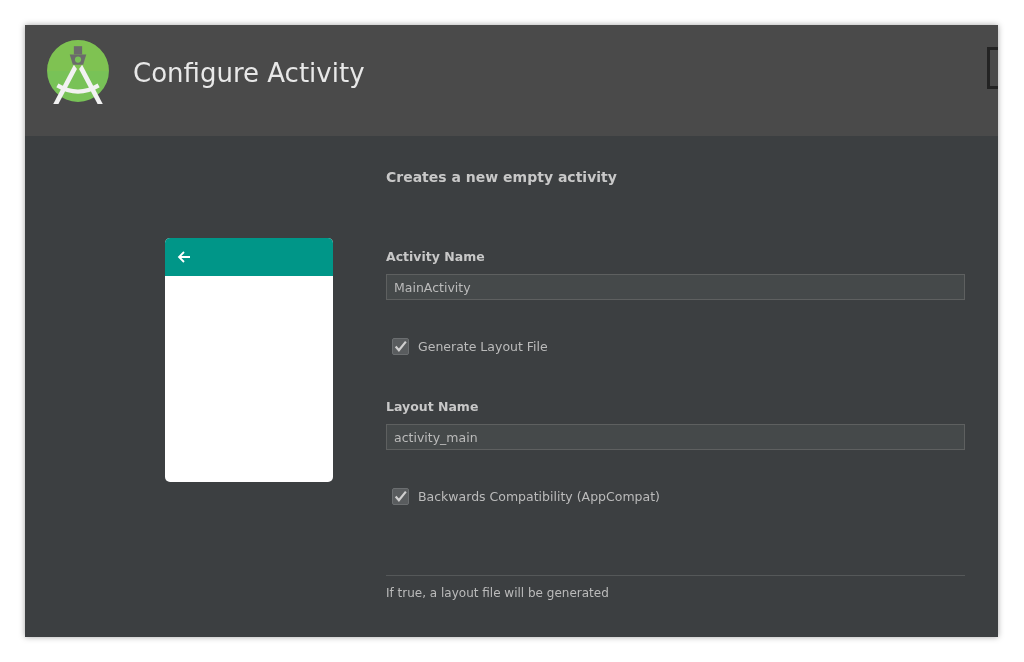  What do you see at coordinates (433, 406) in the screenshot?
I see `field-label: Layout Name` at bounding box center [433, 406].